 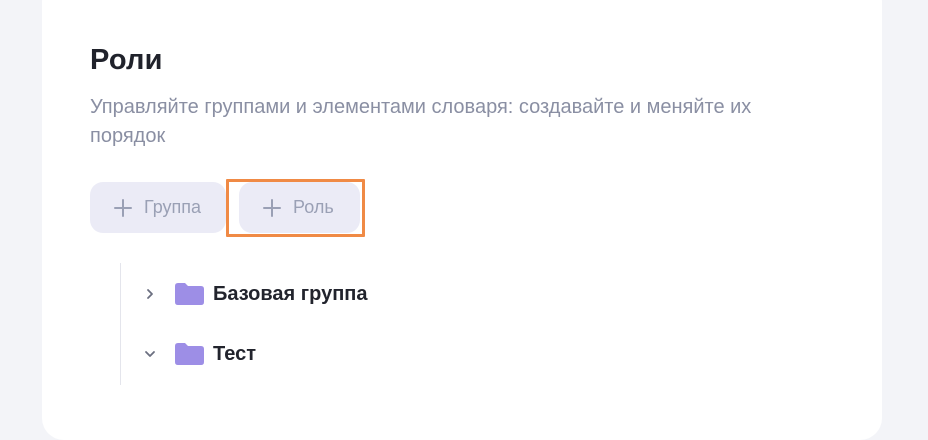 What do you see at coordinates (290, 293) in the screenshot?
I see `tree-item-label: Базовая группа` at bounding box center [290, 293].